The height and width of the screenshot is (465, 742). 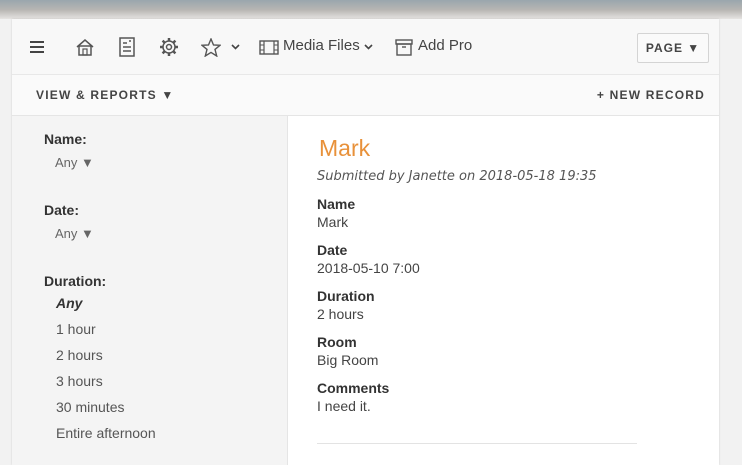 I want to click on filter-date-label: Date:, so click(x=62, y=210).